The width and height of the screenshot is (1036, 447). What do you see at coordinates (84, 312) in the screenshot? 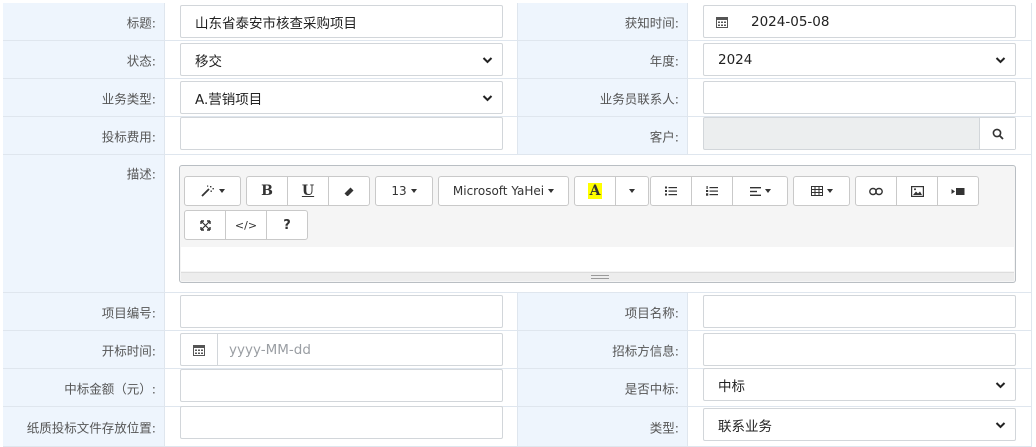
I see `project-no-label-cell: 项目编号:` at bounding box center [84, 312].